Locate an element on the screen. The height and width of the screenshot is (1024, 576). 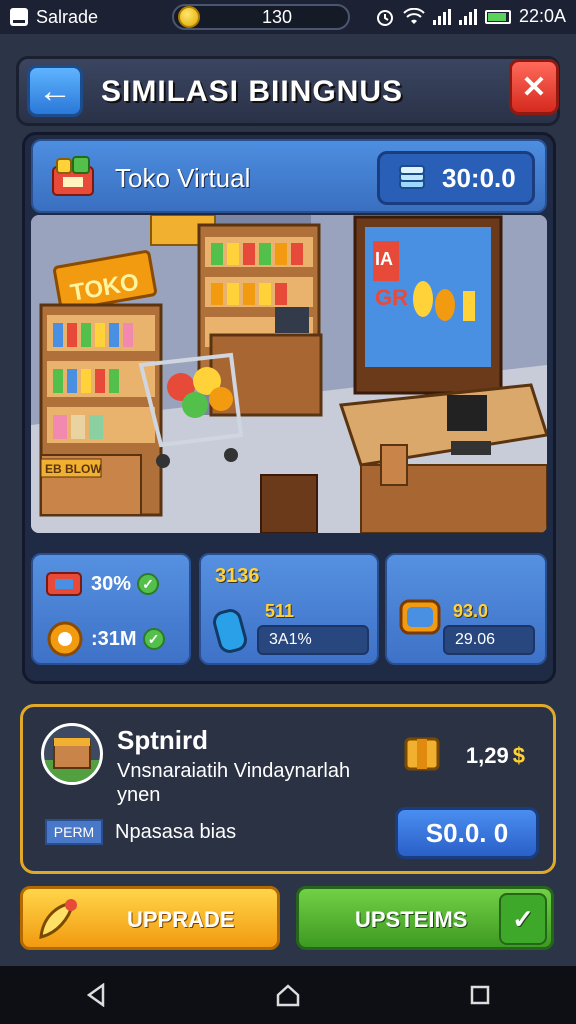
stat-row-1: 30% ✓ is located at coordinates (102, 584).